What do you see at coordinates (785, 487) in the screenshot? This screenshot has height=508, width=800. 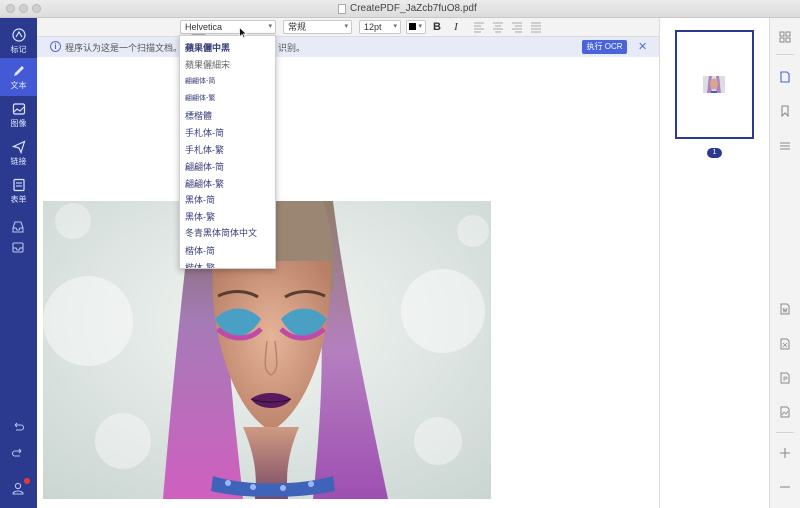 I see `zoom-out-icon` at bounding box center [785, 487].